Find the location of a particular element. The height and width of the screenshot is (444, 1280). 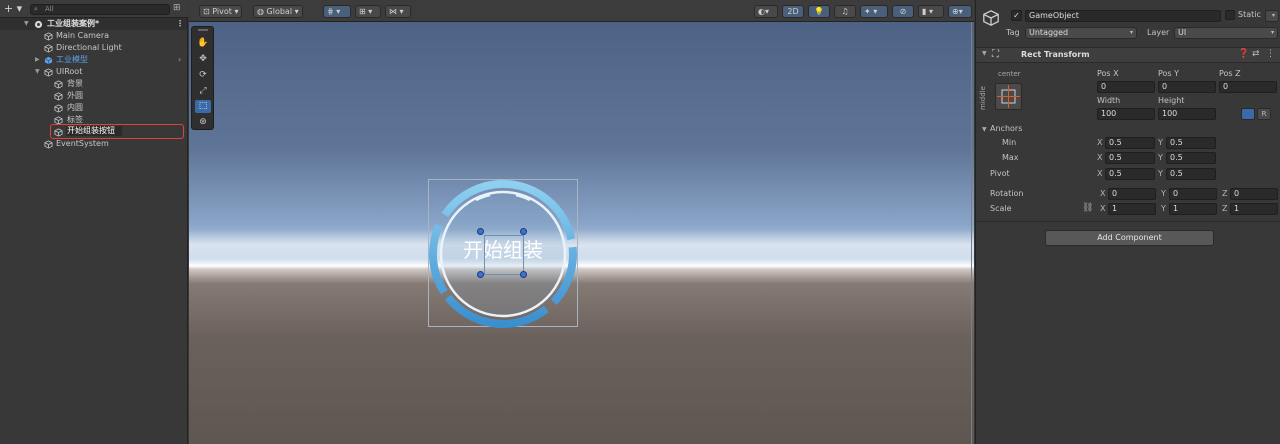

effects-dropdown: ✦ ▾ is located at coordinates (874, 11).